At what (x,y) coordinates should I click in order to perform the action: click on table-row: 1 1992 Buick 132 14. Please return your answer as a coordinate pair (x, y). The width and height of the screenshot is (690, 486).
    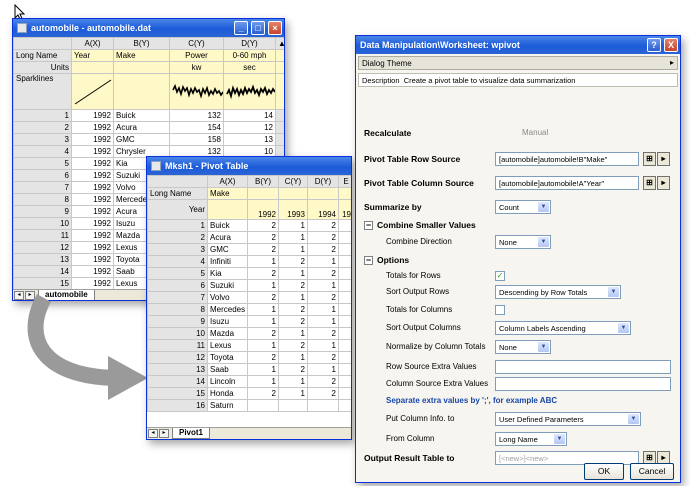
    Looking at the image, I should click on (148, 115).